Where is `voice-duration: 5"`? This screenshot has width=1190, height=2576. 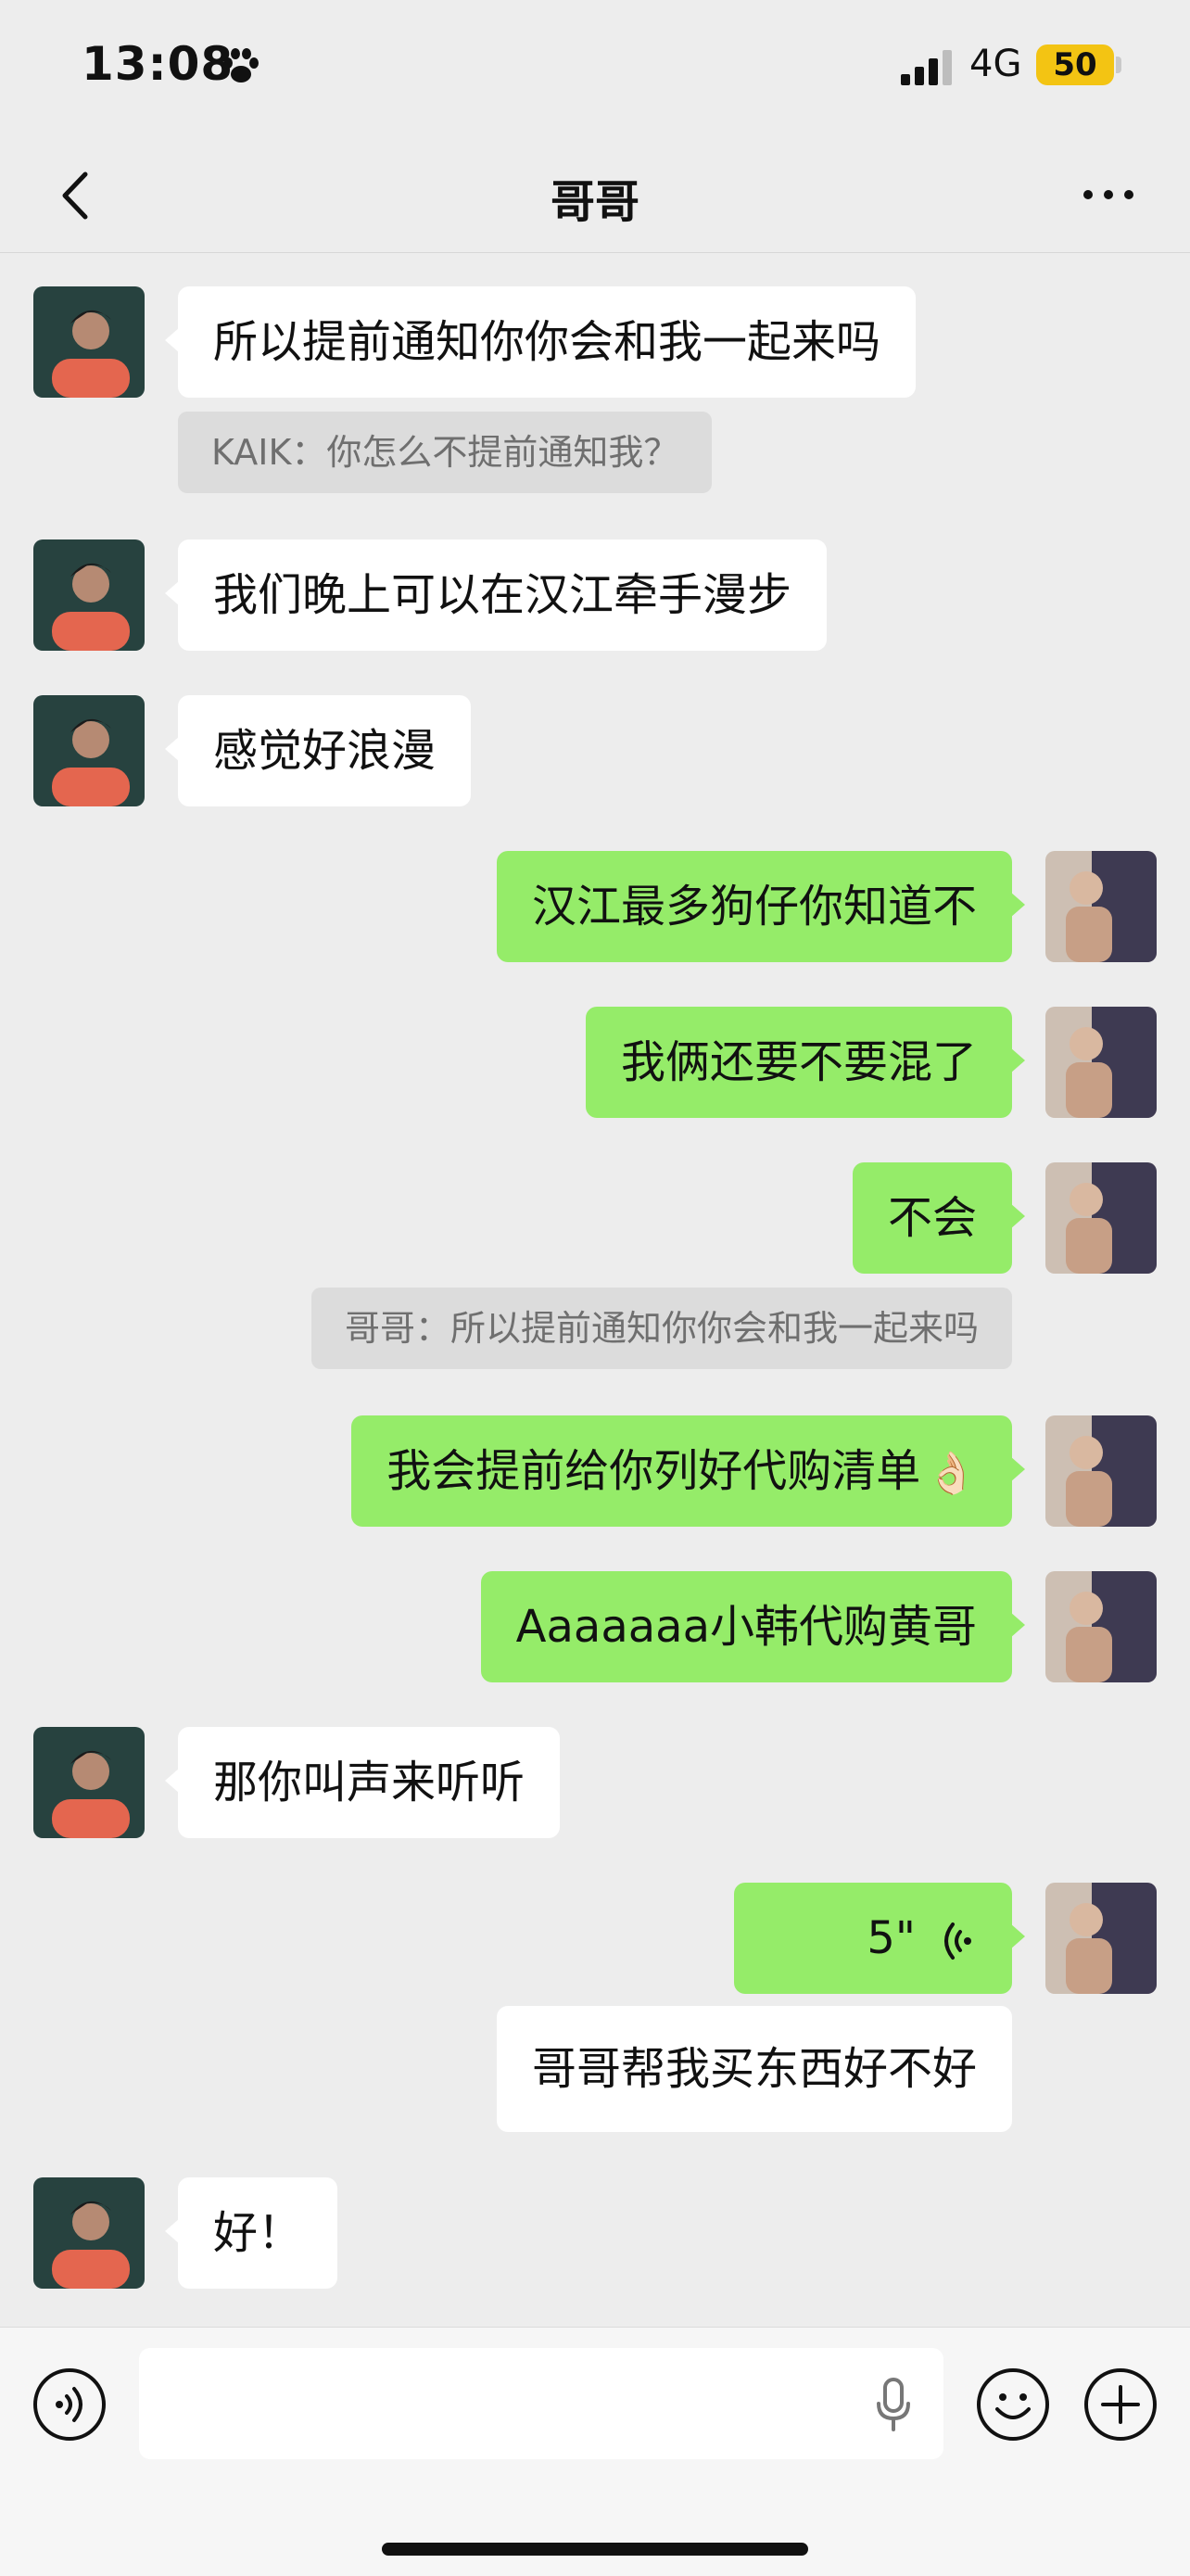
voice-duration: 5" is located at coordinates (891, 1938).